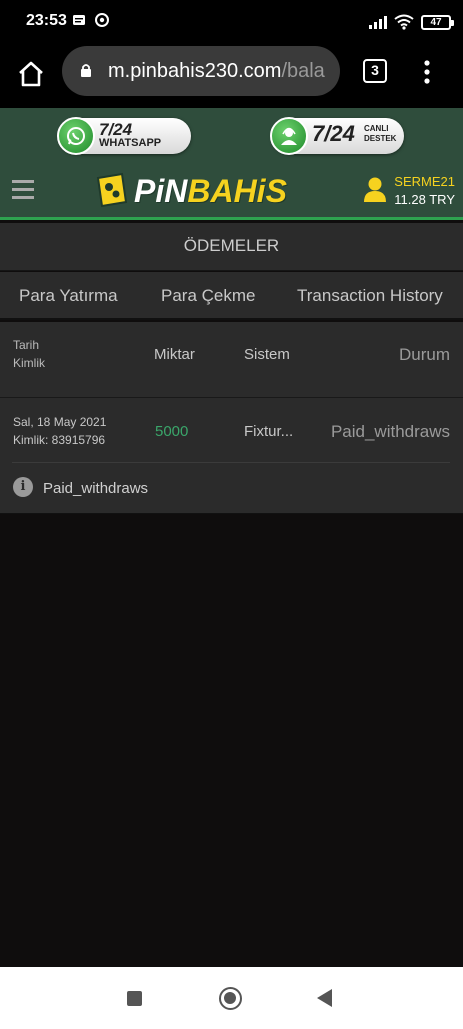  I want to click on support-agent-icon, so click(289, 136).